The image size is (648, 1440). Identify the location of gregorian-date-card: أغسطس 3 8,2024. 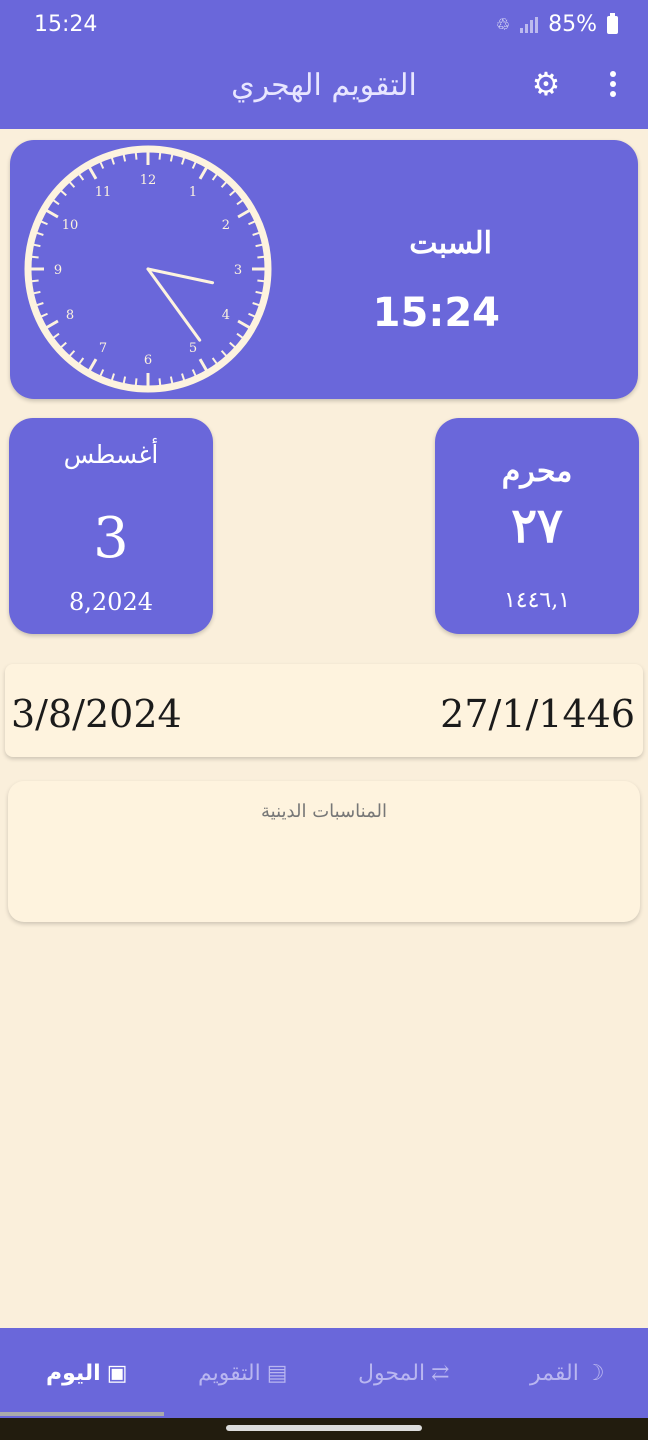
(111, 526).